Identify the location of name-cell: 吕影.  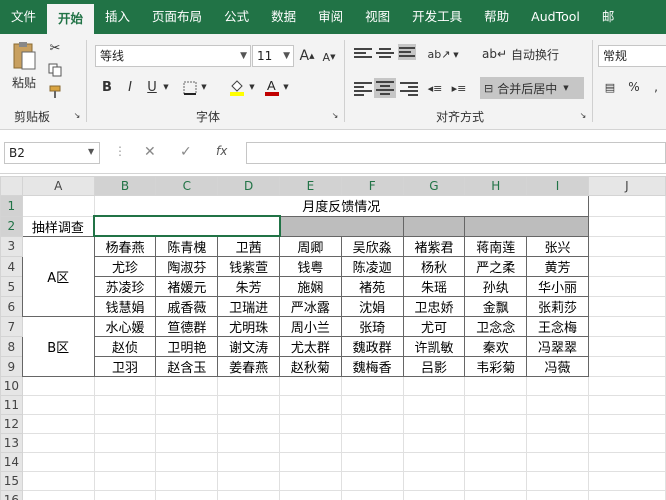
(434, 366).